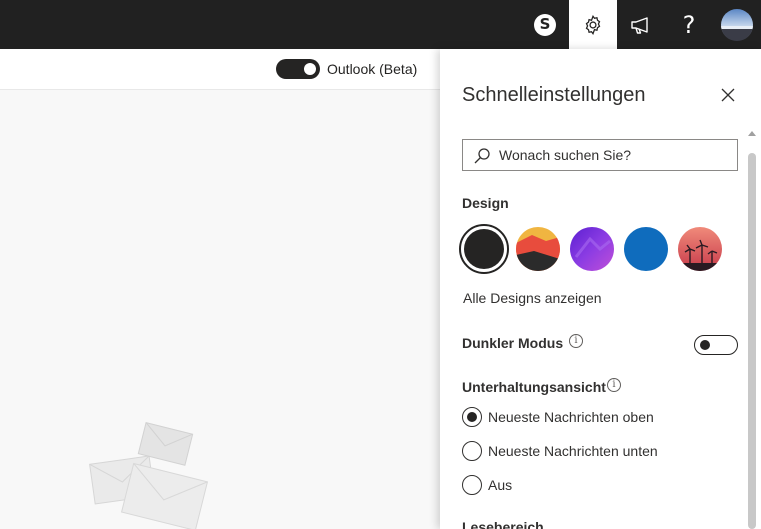  What do you see at coordinates (614, 155) in the screenshot?
I see `search-input` at bounding box center [614, 155].